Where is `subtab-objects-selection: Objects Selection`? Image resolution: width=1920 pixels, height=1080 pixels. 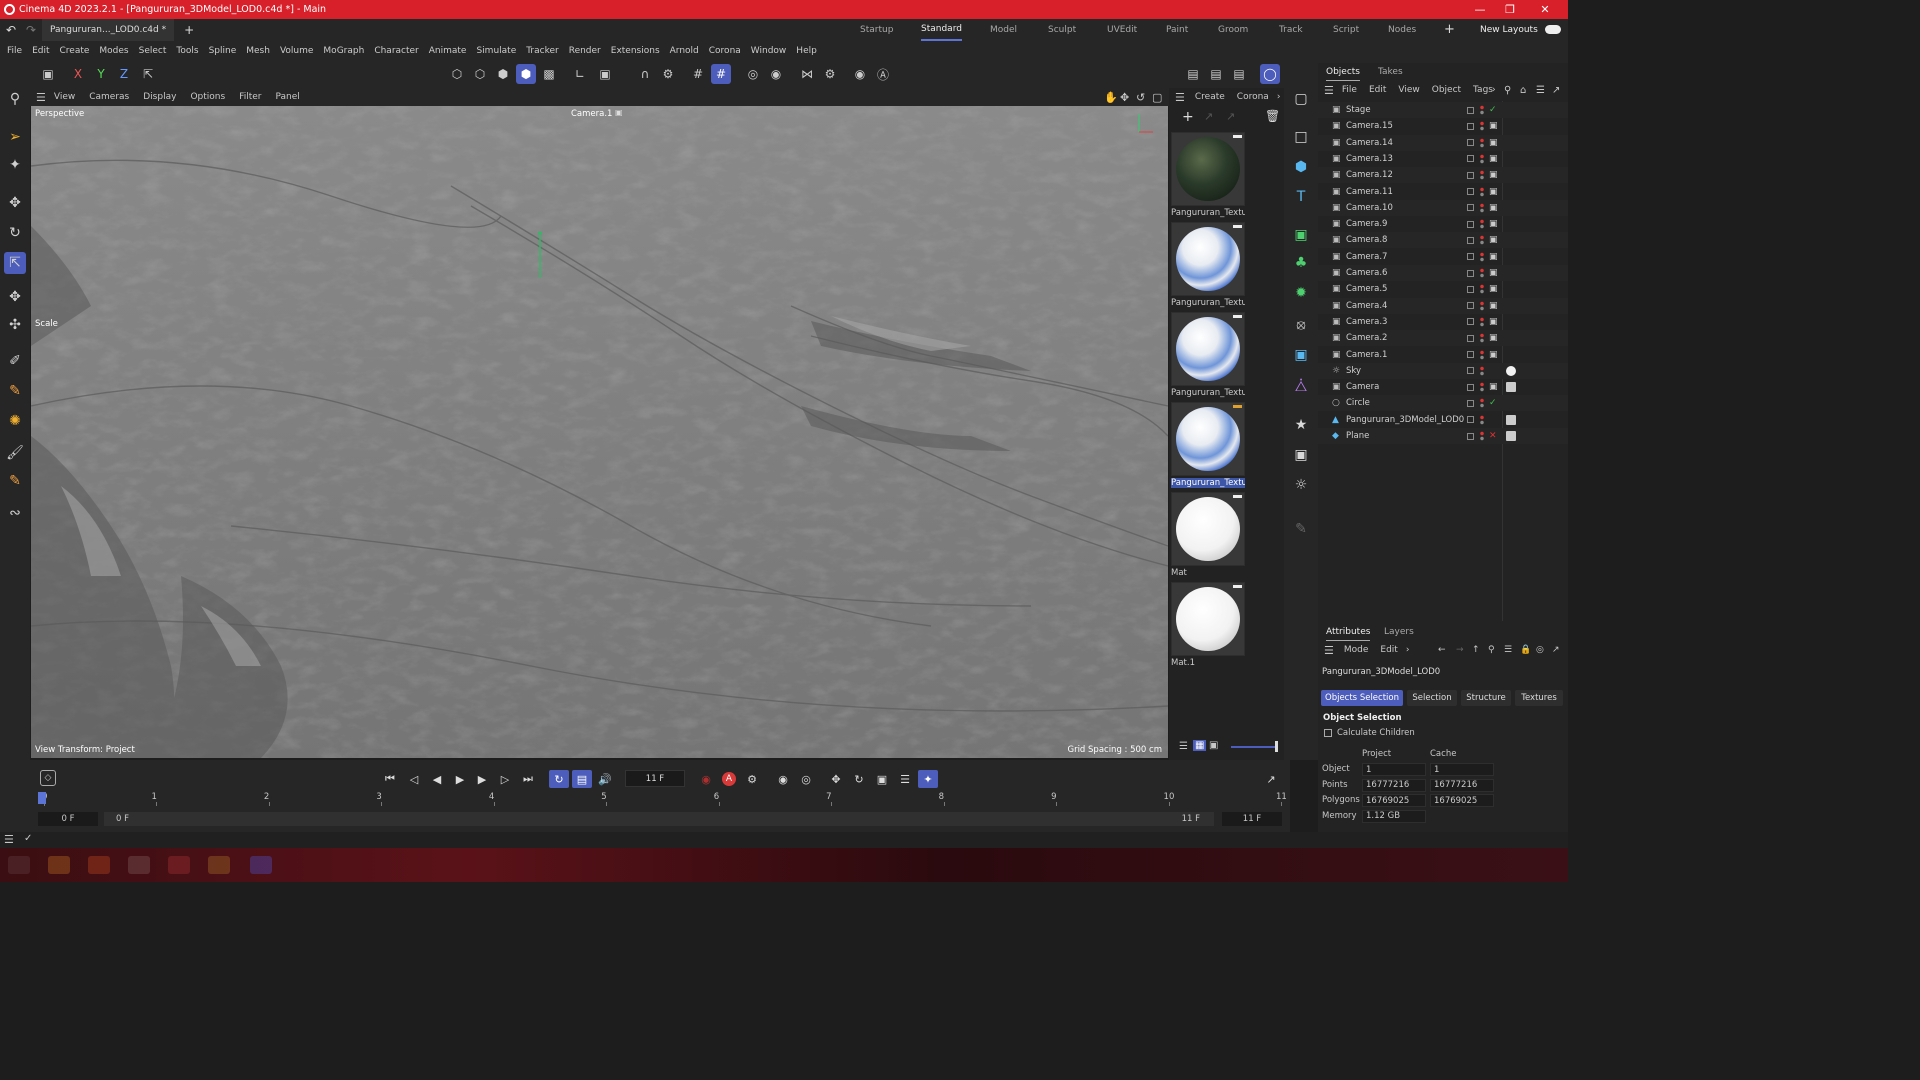 subtab-objects-selection: Objects Selection is located at coordinates (1362, 698).